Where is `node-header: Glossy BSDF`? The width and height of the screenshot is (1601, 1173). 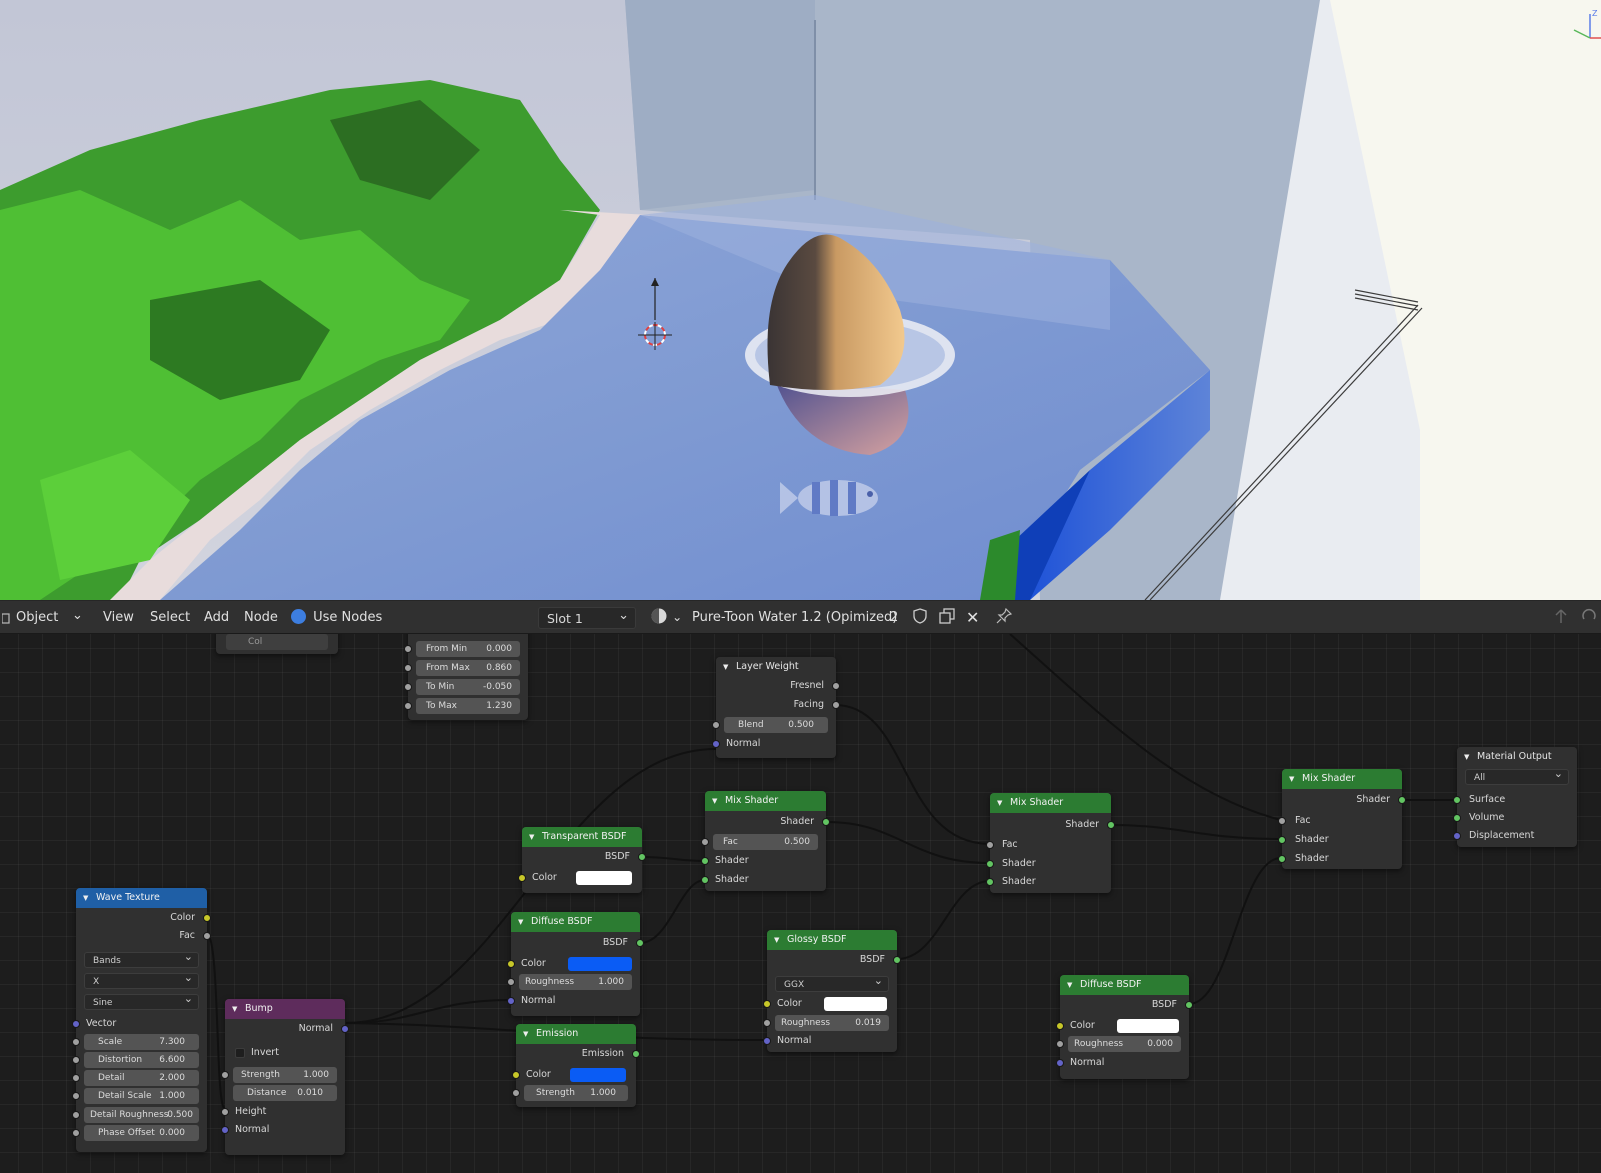
node-header: Glossy BSDF is located at coordinates (832, 940).